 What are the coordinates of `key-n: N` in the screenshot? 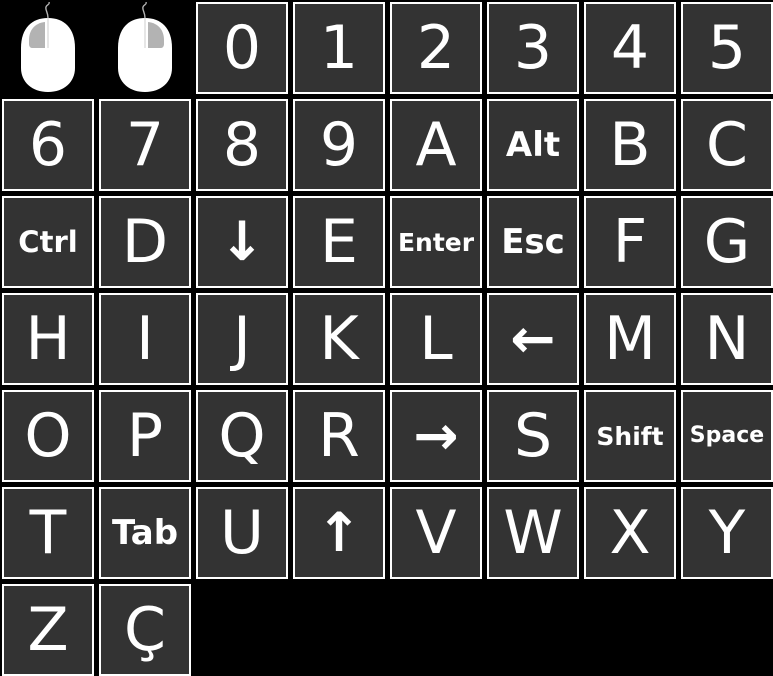 It's located at (727, 339).